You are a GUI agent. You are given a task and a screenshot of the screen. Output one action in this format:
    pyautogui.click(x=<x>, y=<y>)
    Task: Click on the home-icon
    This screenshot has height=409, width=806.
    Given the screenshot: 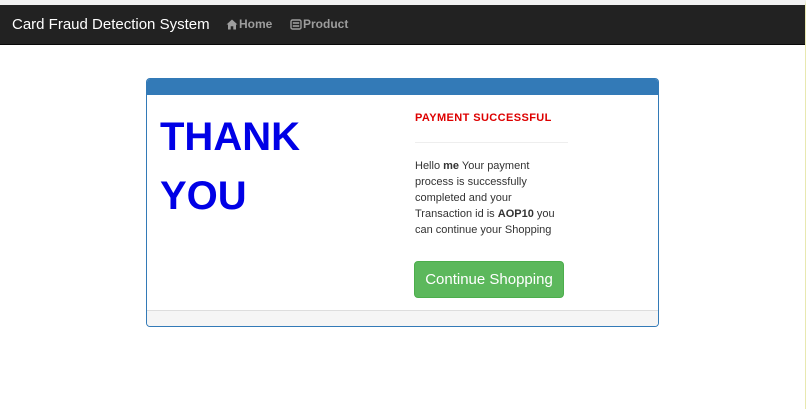 What is the action you would take?
    pyautogui.click(x=232, y=24)
    